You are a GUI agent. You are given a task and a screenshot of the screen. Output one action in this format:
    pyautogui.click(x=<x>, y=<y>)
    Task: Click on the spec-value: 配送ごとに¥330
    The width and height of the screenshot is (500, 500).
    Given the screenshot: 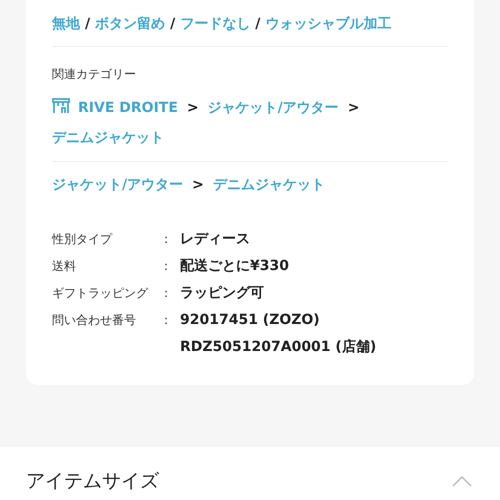 What is the action you would take?
    pyautogui.click(x=234, y=266)
    